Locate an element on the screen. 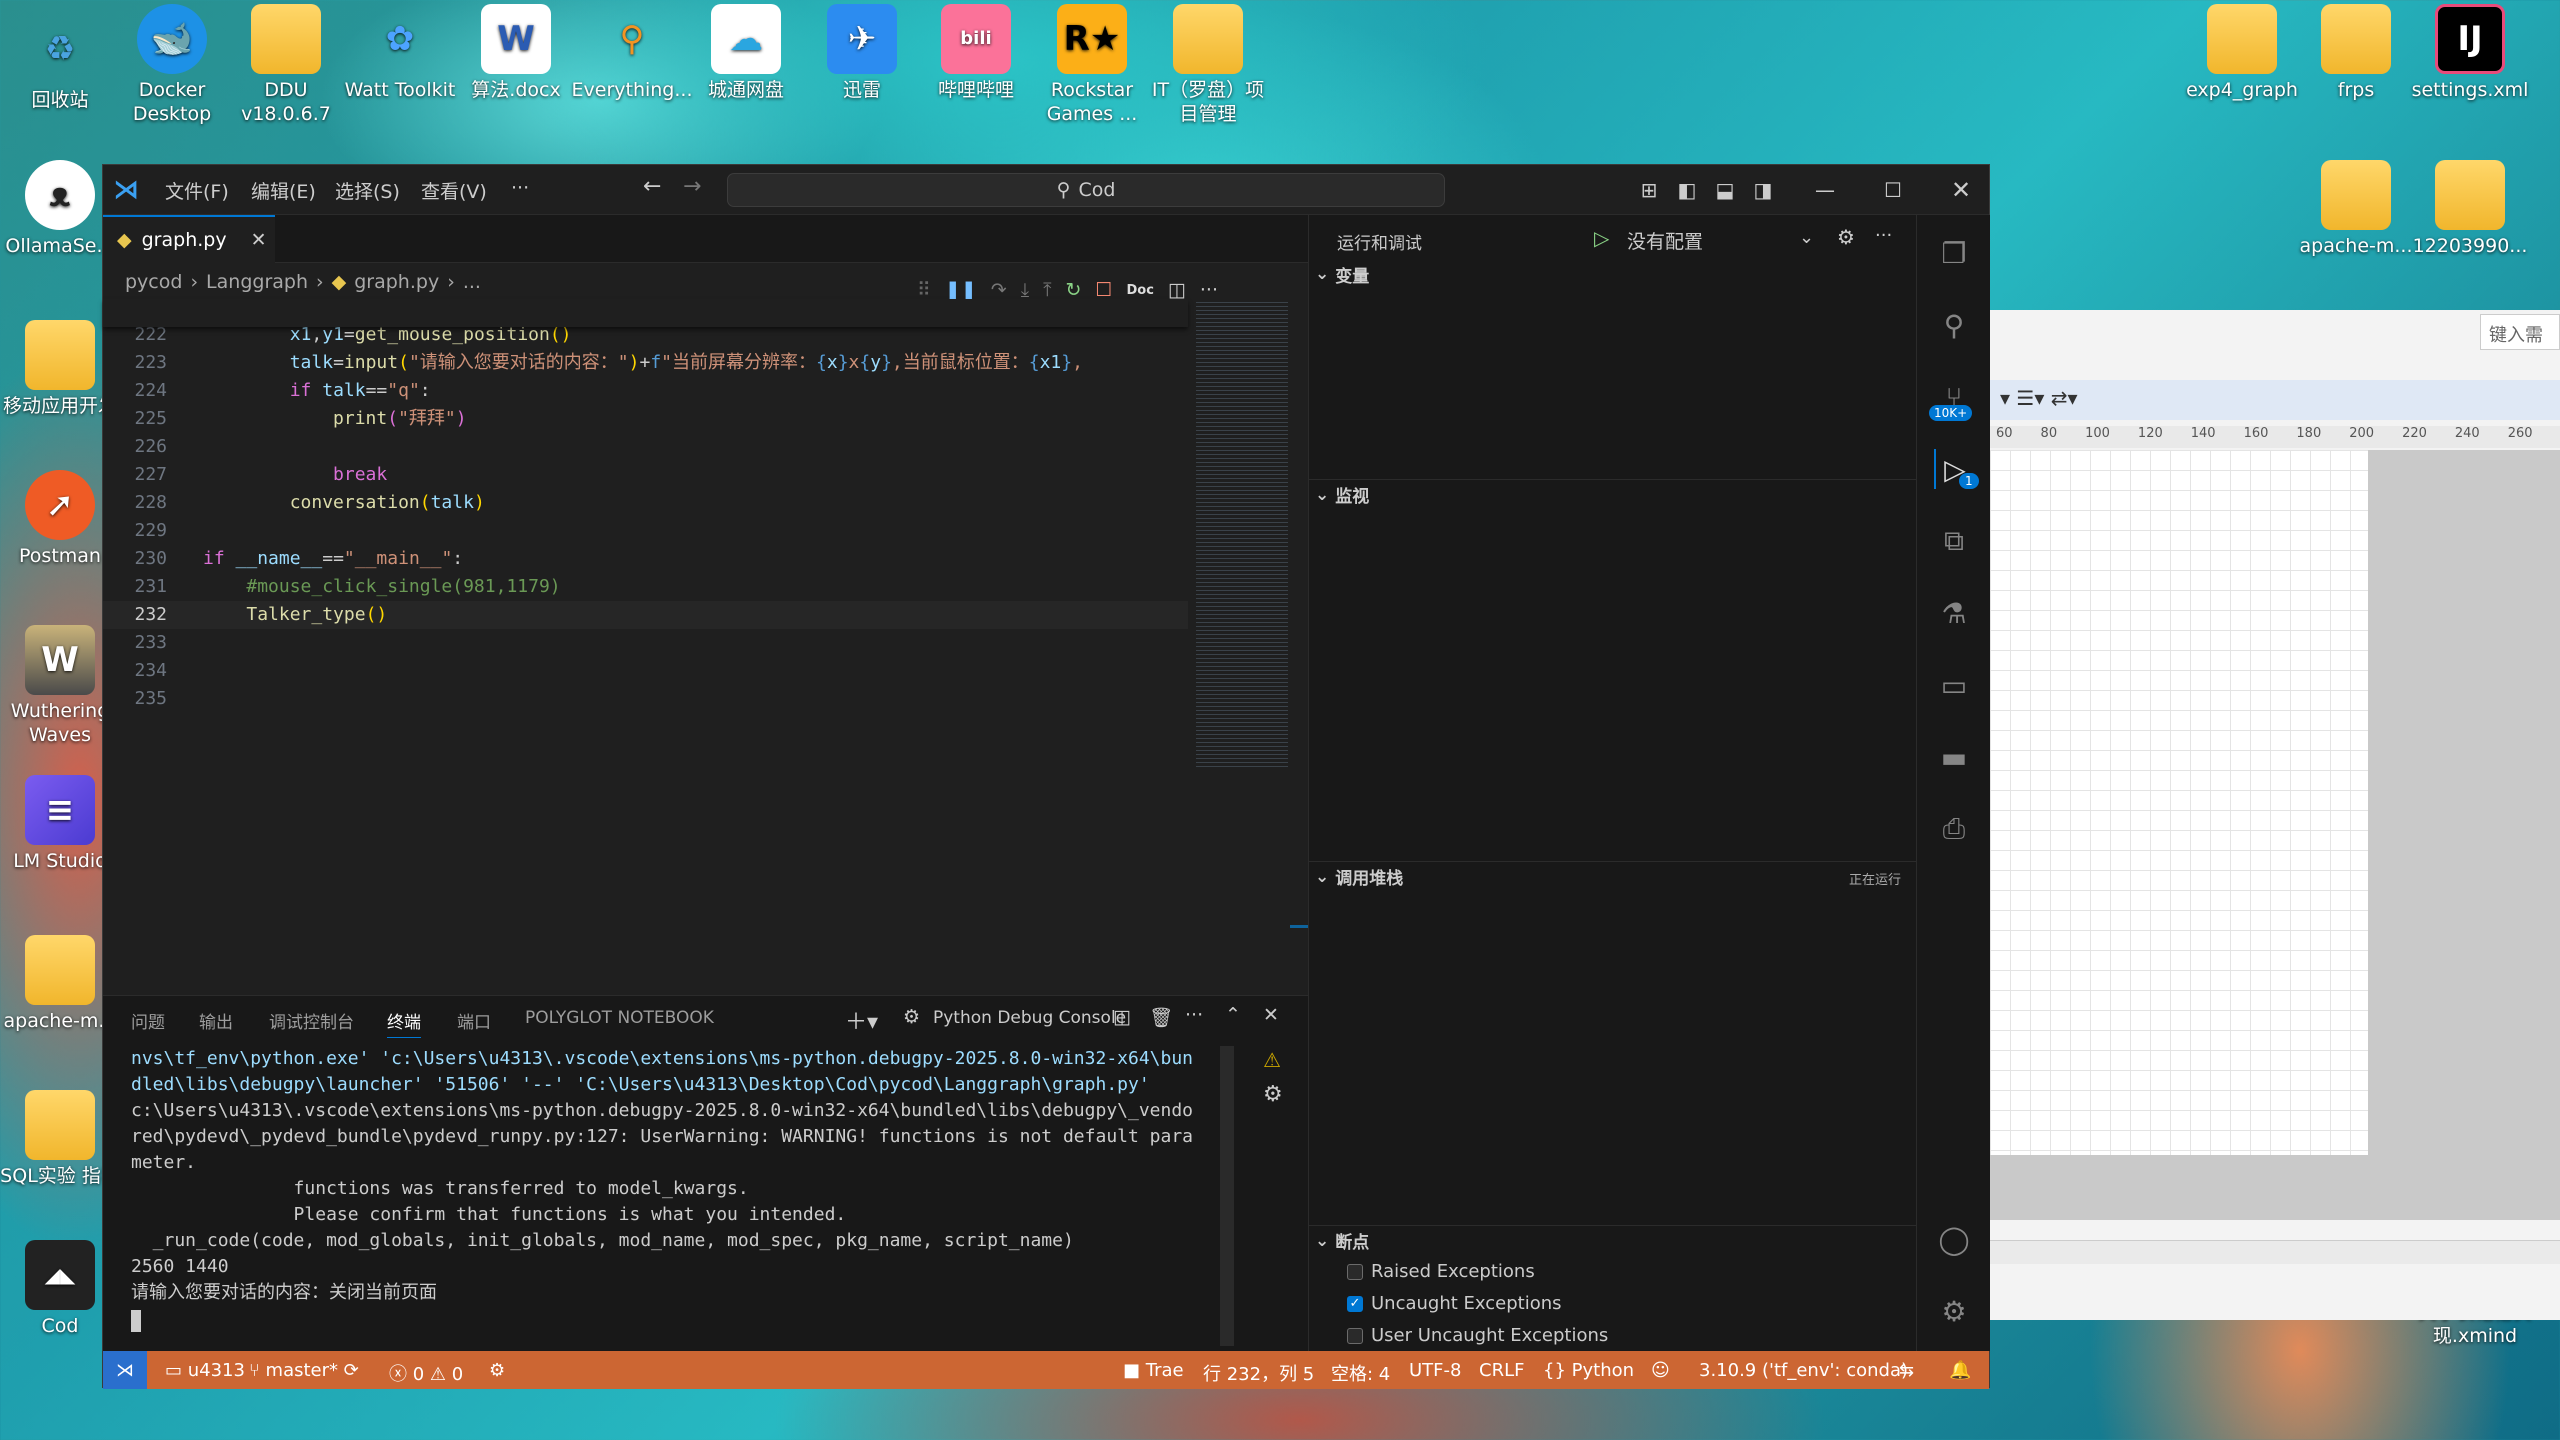  status-eol: CRLF is located at coordinates (1501, 1370).